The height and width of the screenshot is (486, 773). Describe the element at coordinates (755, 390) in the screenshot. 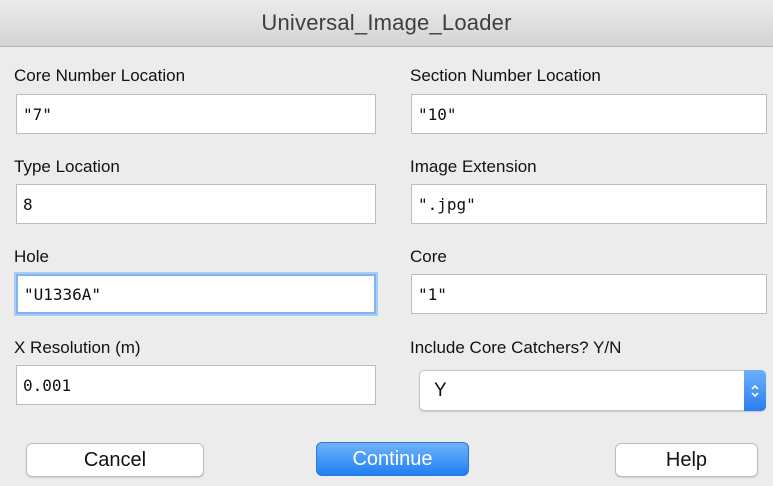

I see `chevron-up-down-icon` at that location.